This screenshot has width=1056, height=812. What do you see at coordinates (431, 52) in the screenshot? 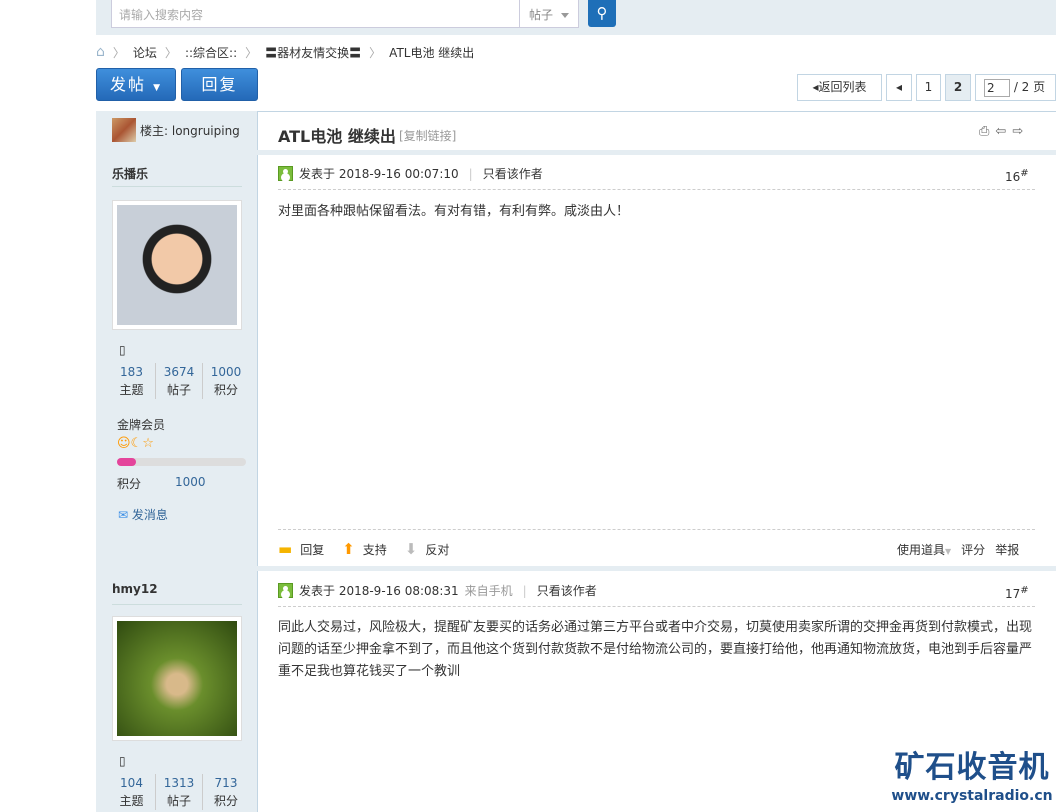
I see `breadcrumb-thread: ATL电池 继续出` at bounding box center [431, 52].